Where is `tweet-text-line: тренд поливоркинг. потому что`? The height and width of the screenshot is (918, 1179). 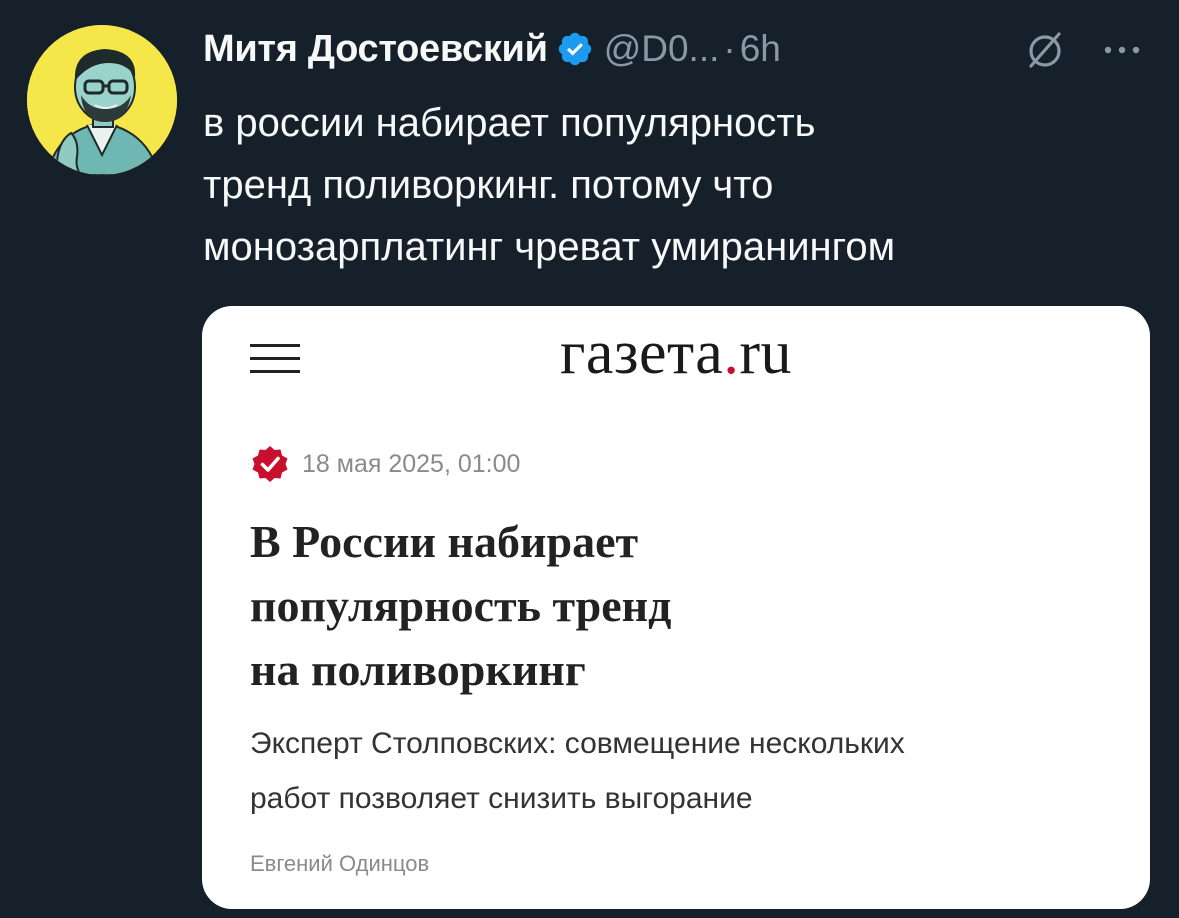
tweet-text-line: тренд поливоркинг. потому что is located at coordinates (488, 185).